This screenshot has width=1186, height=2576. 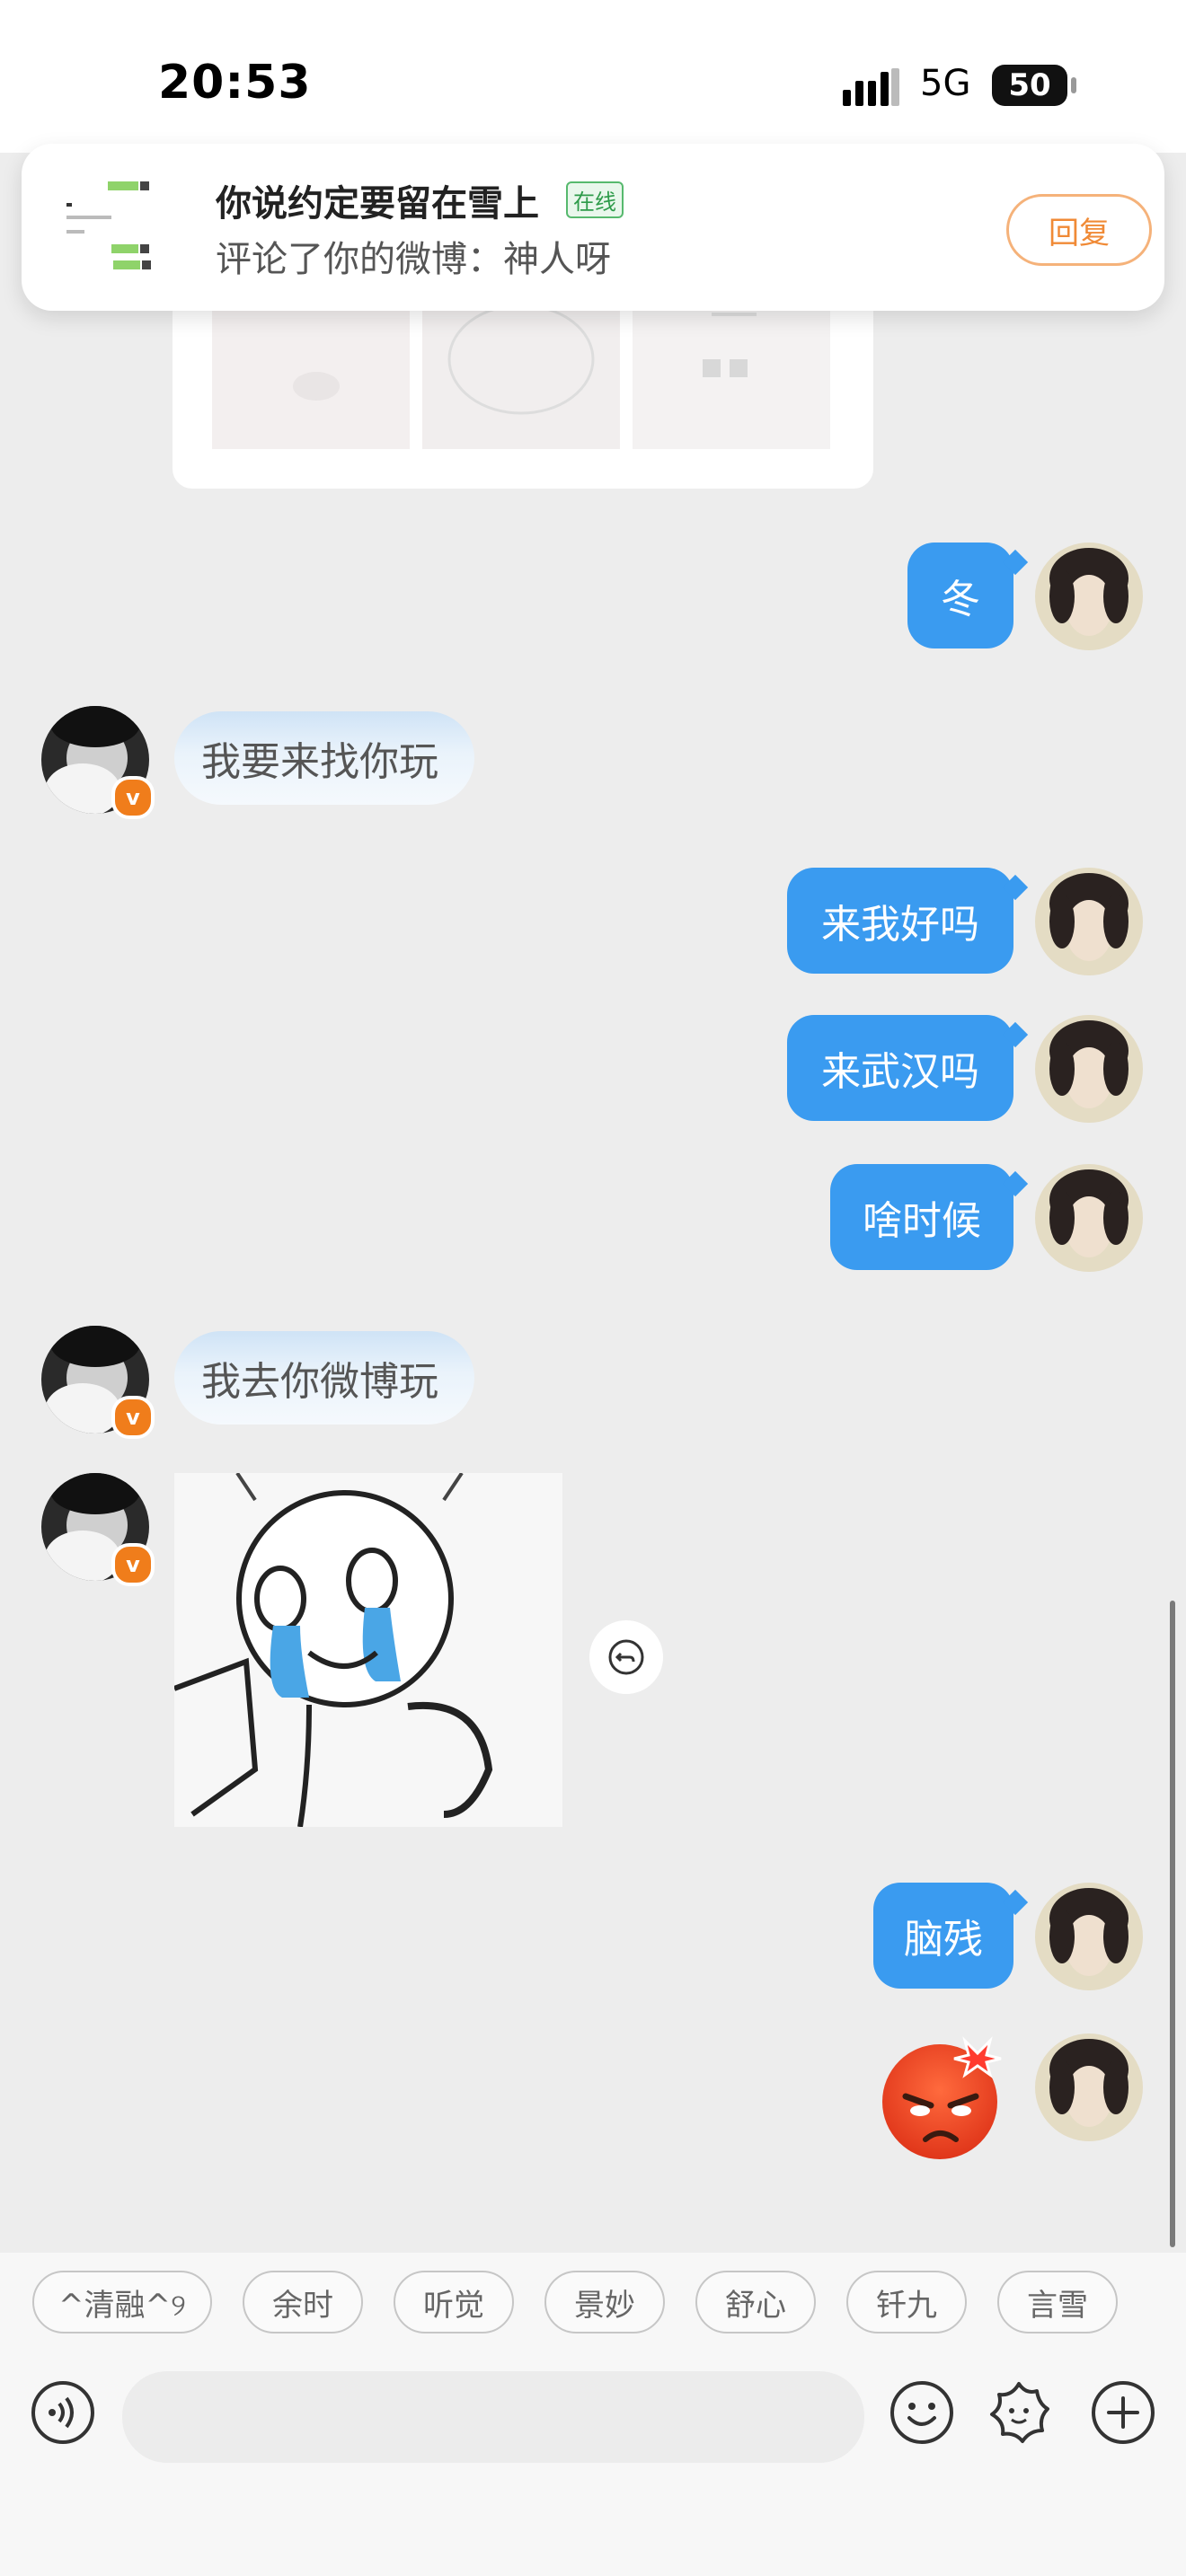 What do you see at coordinates (1029, 85) in the screenshot?
I see `battery-icon: 50` at bounding box center [1029, 85].